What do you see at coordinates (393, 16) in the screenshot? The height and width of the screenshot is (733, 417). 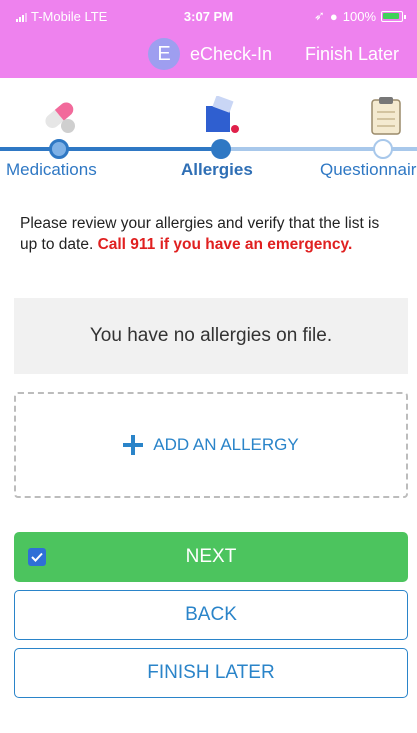 I see `battery-icon` at bounding box center [393, 16].